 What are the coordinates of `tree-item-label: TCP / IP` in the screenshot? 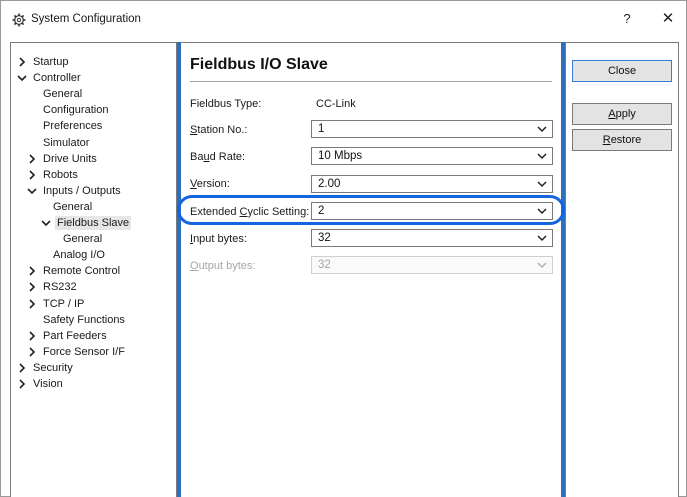 It's located at (64, 303).